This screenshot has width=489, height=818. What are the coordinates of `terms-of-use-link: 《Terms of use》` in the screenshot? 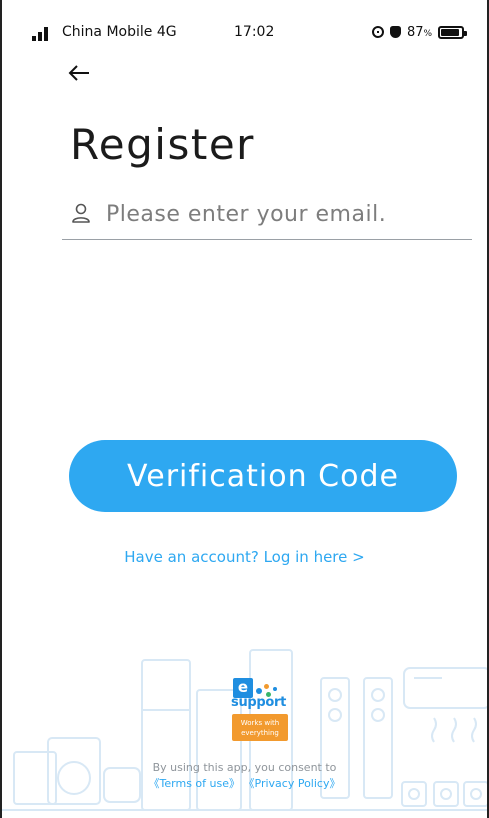 It's located at (194, 783).